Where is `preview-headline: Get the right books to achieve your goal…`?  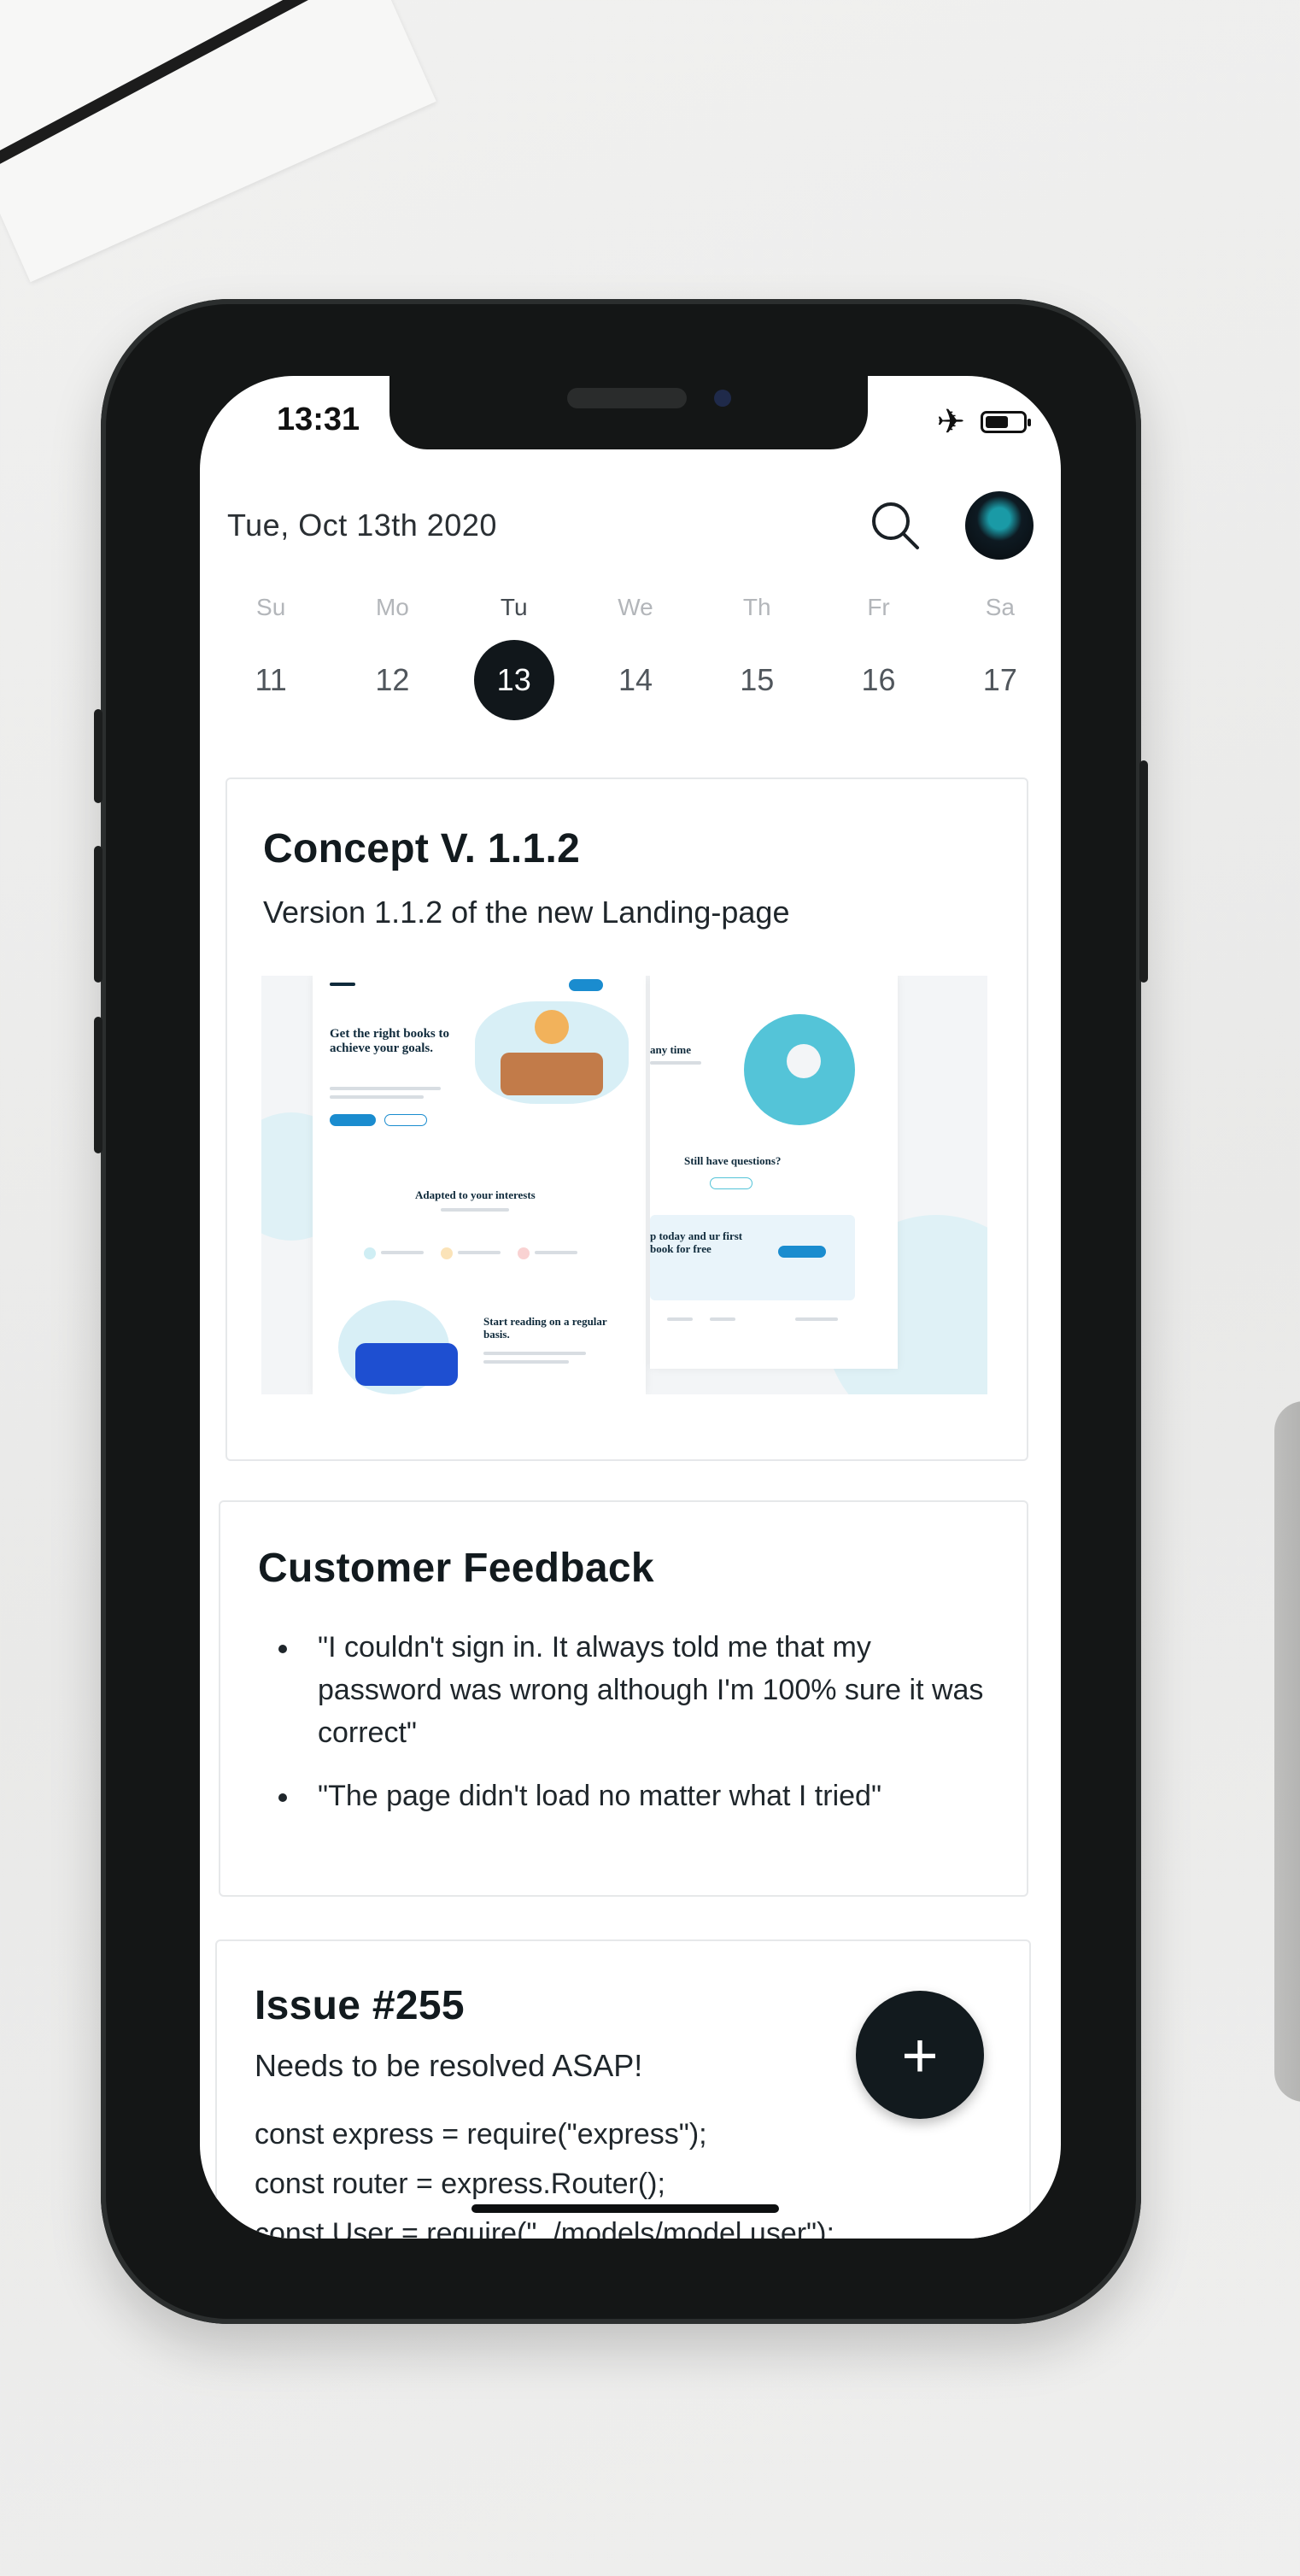
preview-headline: Get the right books to achieve your goal… is located at coordinates (389, 1041).